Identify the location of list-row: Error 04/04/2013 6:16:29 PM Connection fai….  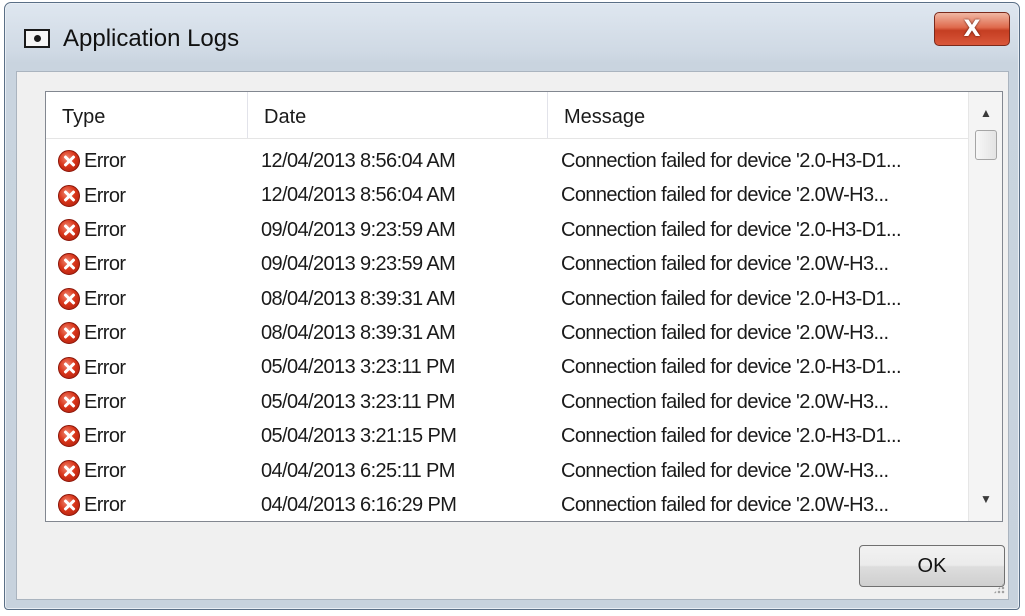
(507, 504).